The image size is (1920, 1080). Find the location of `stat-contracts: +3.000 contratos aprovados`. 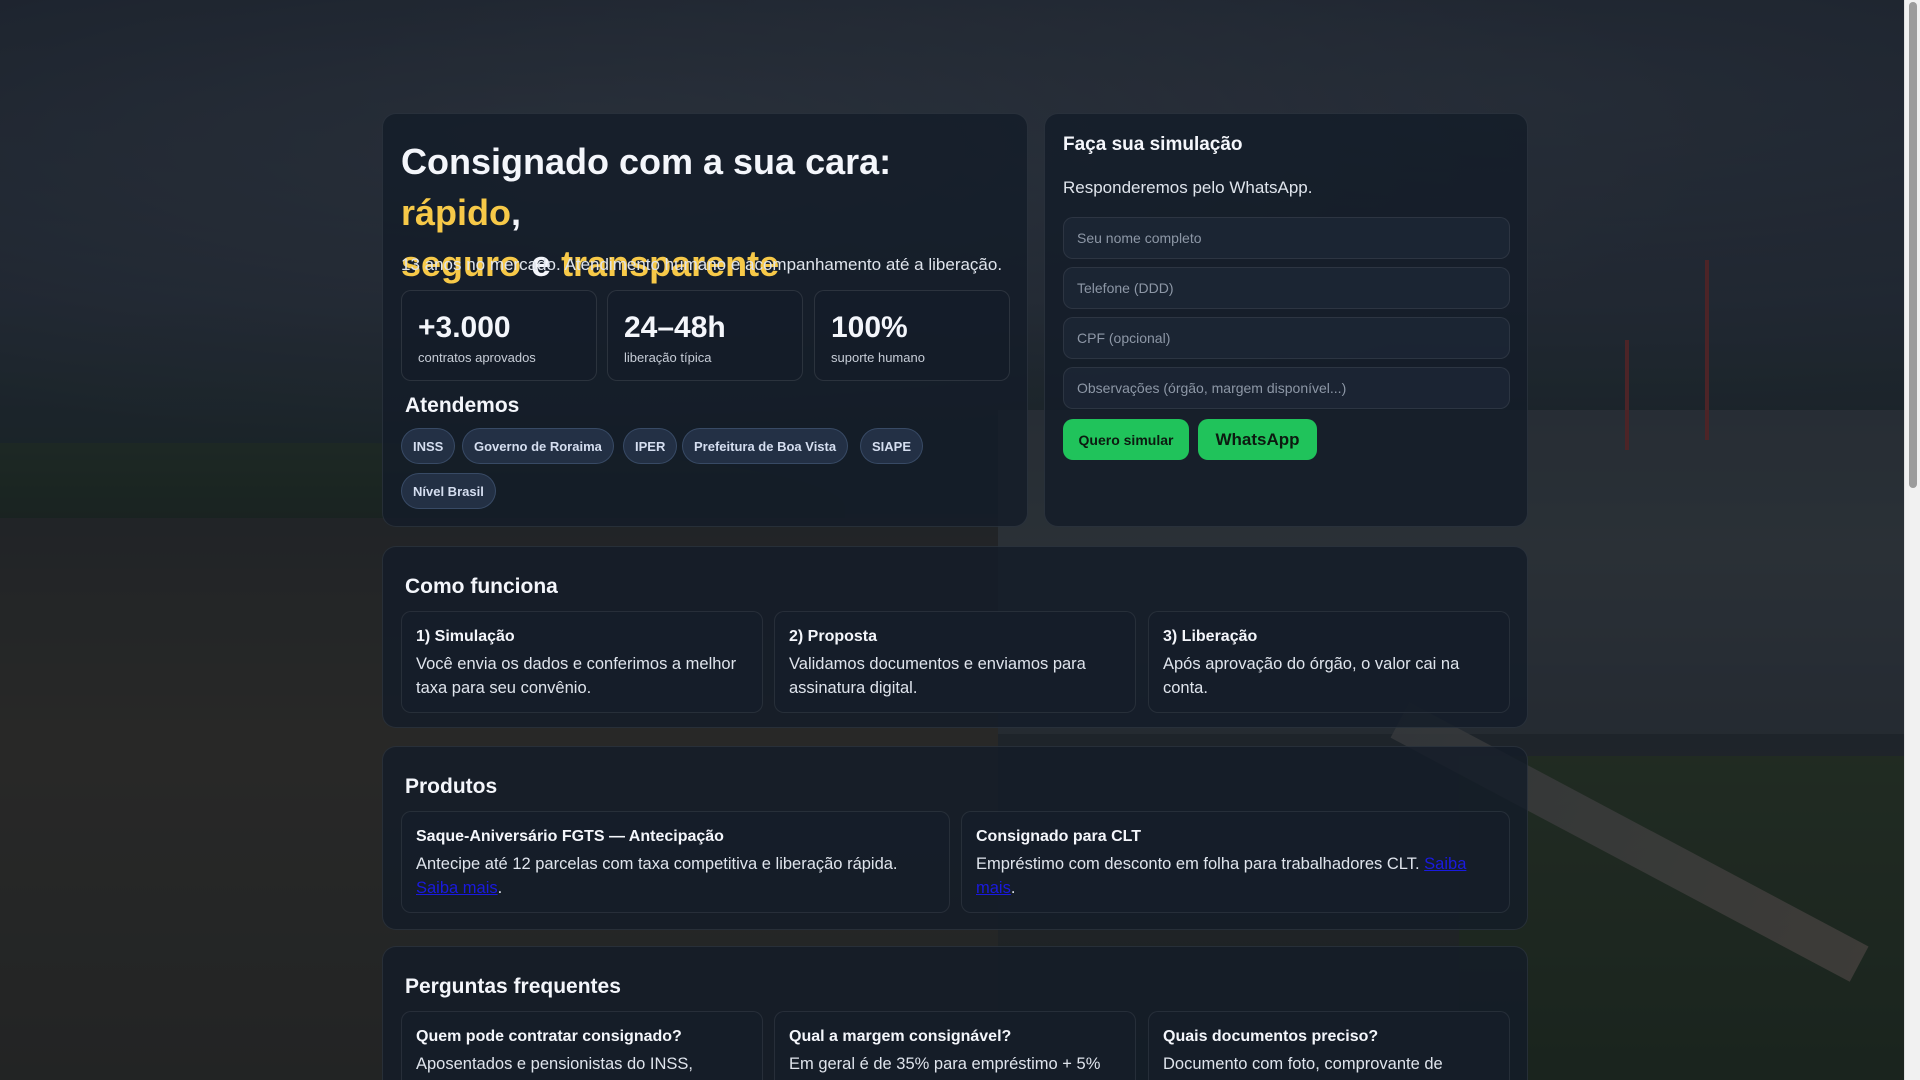

stat-contracts: +3.000 contratos aprovados is located at coordinates (499, 335).